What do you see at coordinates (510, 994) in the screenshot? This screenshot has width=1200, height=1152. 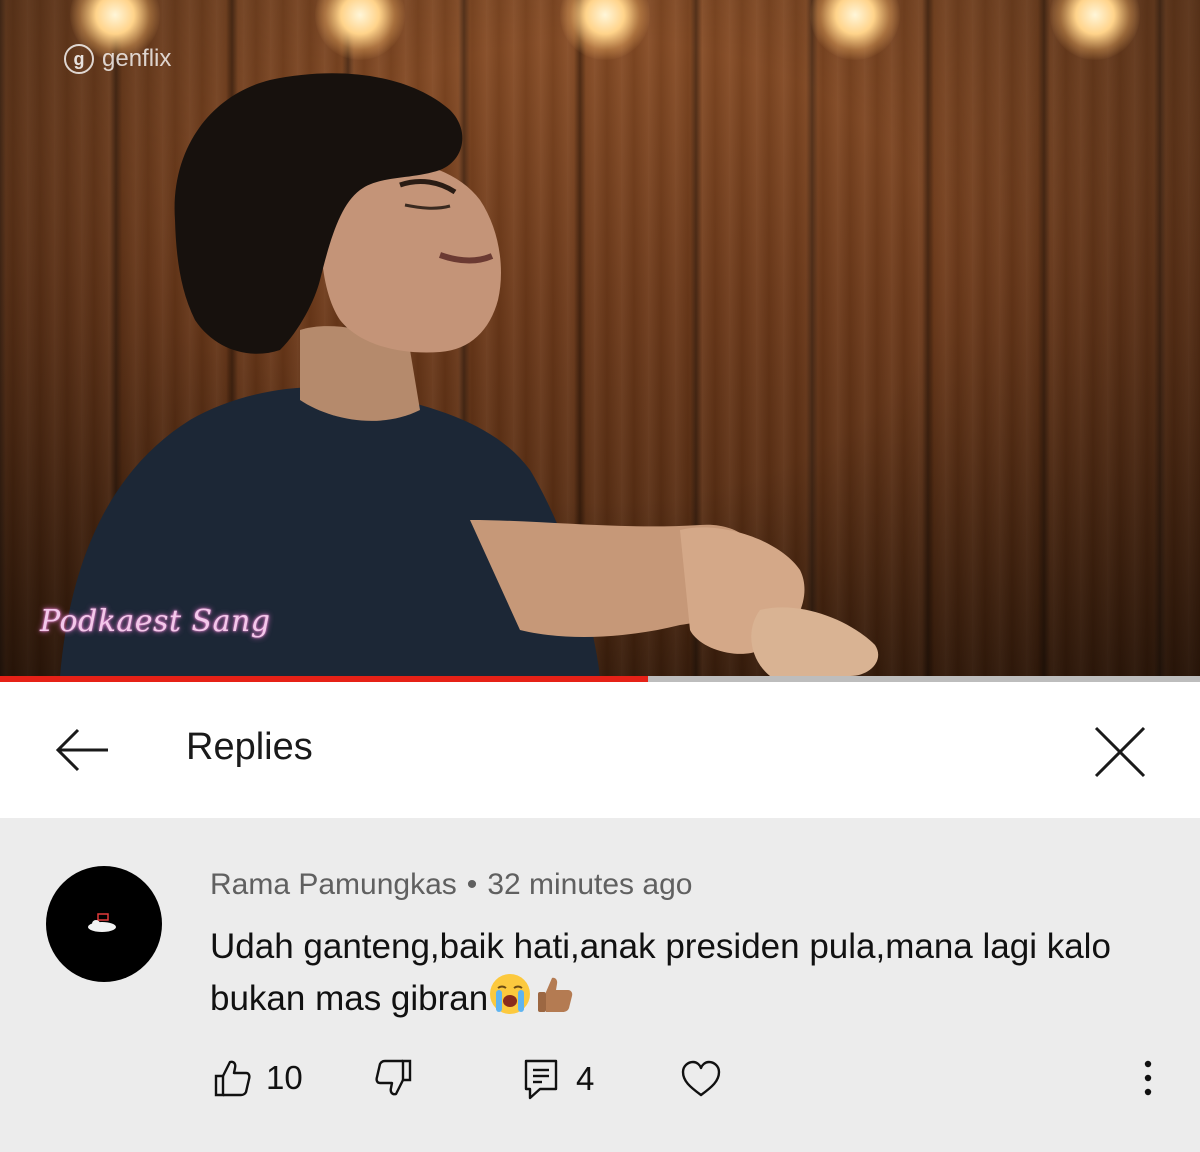 I see `loudly-crying-face-emoji` at bounding box center [510, 994].